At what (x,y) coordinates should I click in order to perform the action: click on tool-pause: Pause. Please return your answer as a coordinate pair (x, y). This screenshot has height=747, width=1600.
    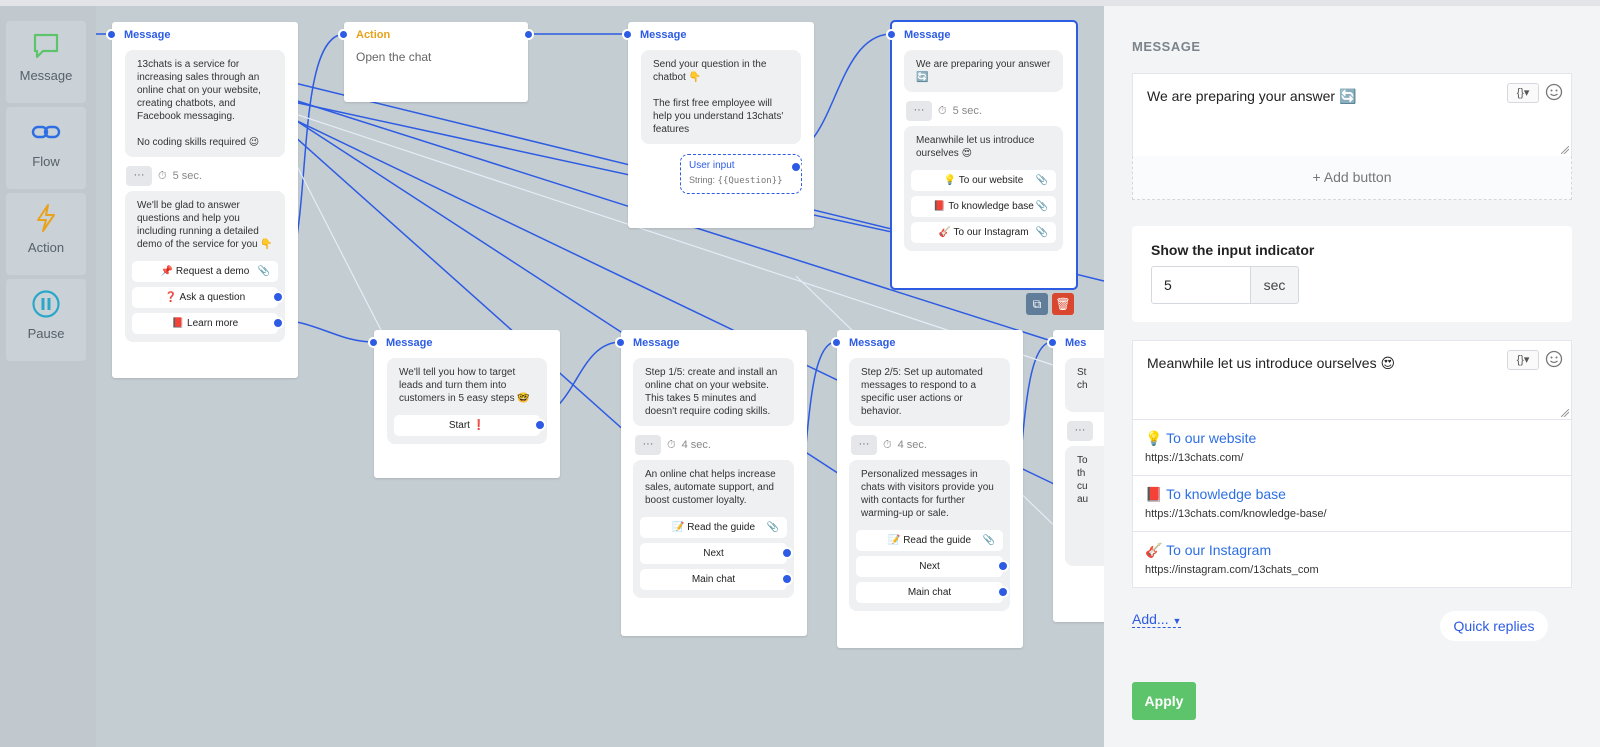
    Looking at the image, I should click on (46, 320).